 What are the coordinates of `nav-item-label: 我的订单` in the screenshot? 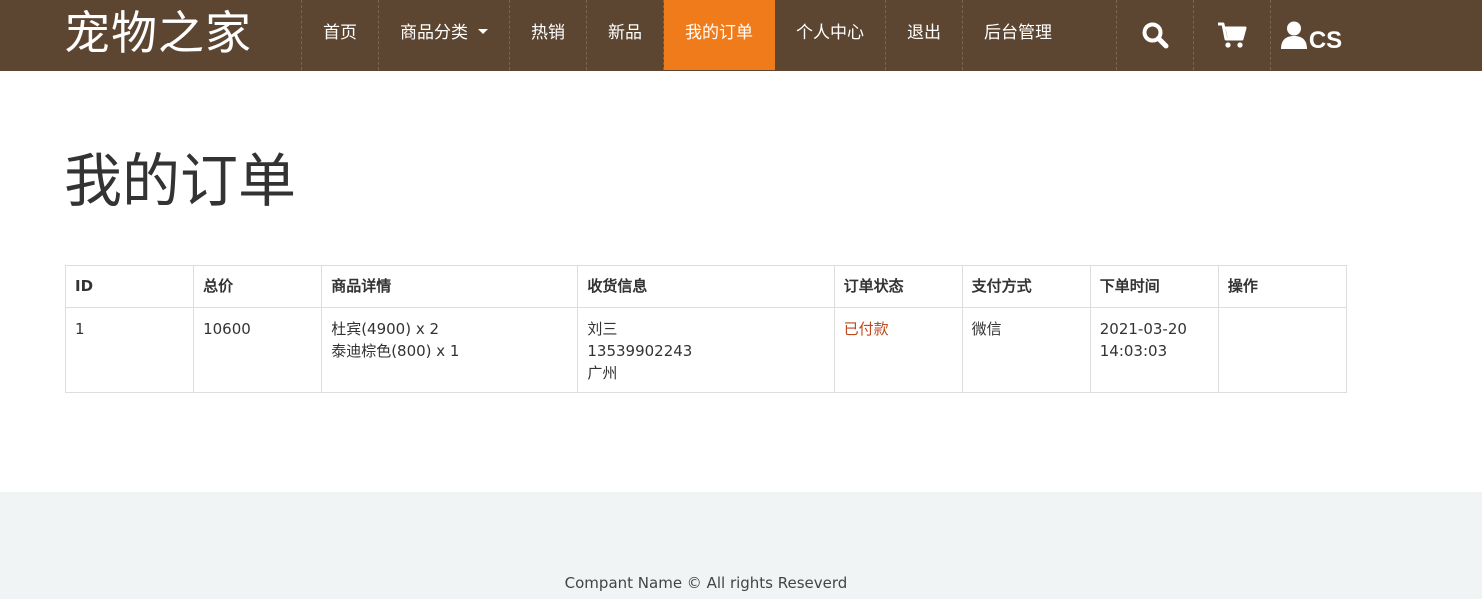 It's located at (719, 33).